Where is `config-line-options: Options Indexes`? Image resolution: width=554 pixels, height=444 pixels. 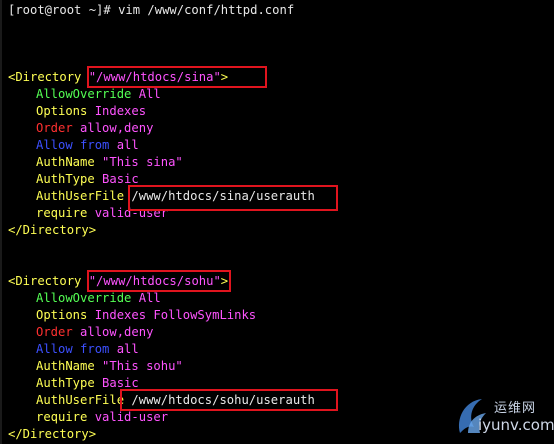 config-line-options: Options Indexes is located at coordinates (77, 111).